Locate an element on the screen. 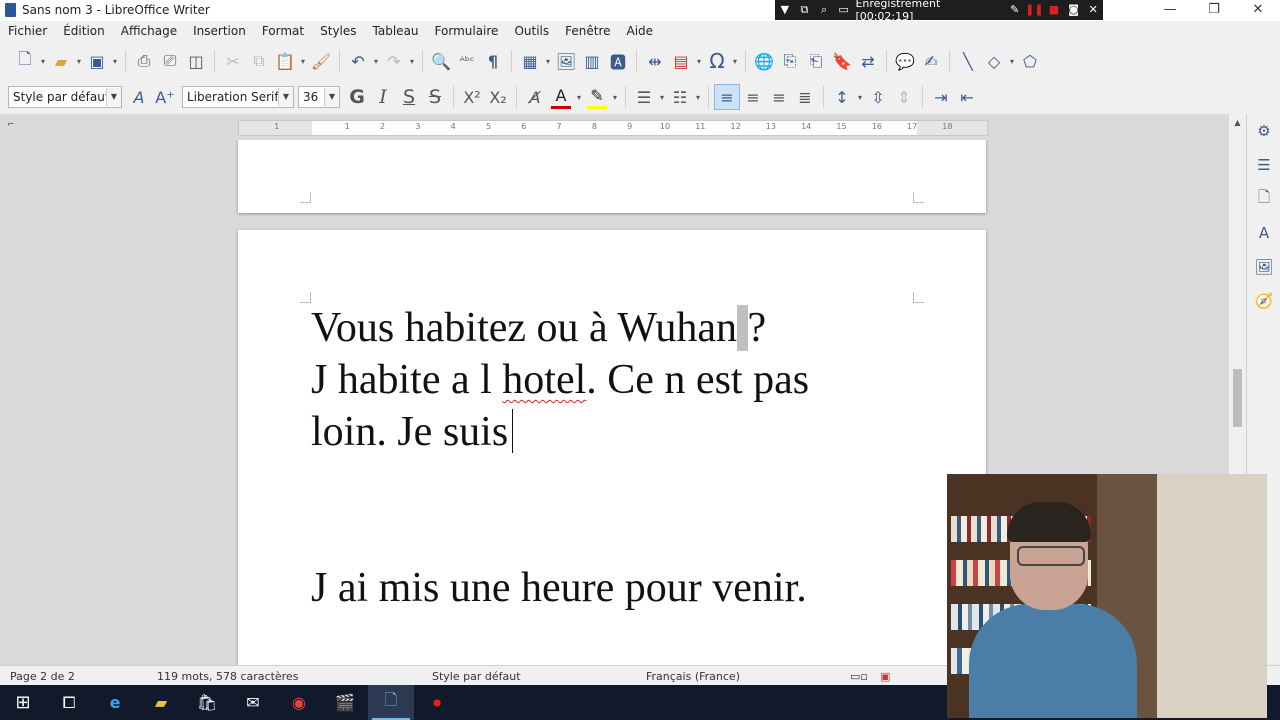 The image size is (1280, 720). menu-styles: Styles is located at coordinates (338, 31).